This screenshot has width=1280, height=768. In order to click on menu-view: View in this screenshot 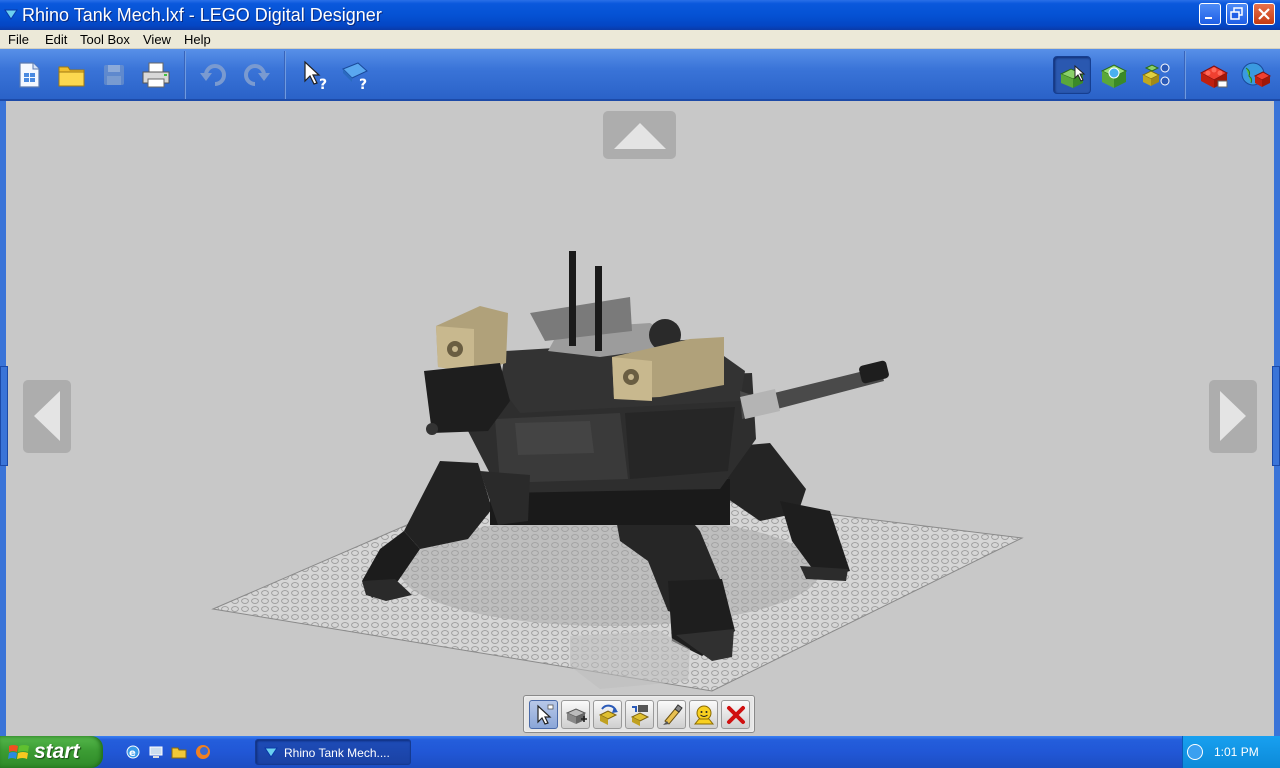, I will do `click(157, 39)`.